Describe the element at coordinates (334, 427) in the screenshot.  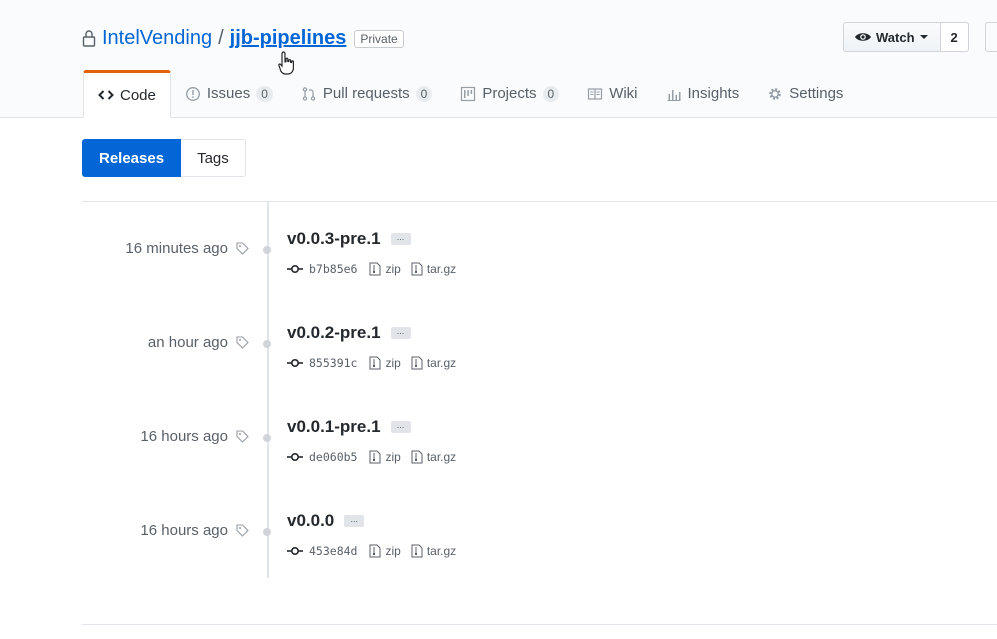
I see `release-name-link: v0.0.1-pre.1` at that location.